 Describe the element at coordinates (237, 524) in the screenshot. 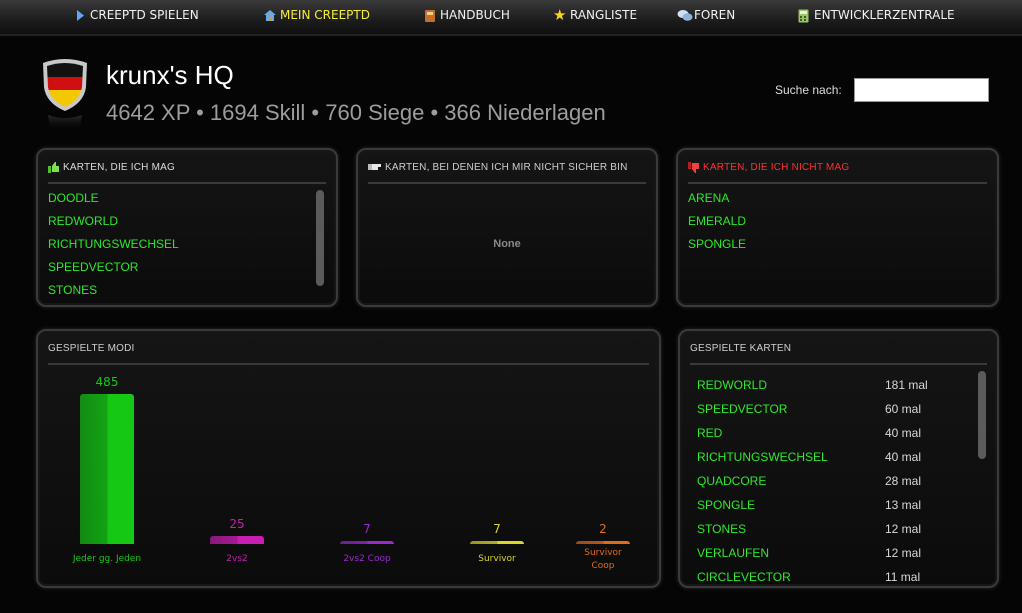

I see `chart-data-label: 25` at that location.